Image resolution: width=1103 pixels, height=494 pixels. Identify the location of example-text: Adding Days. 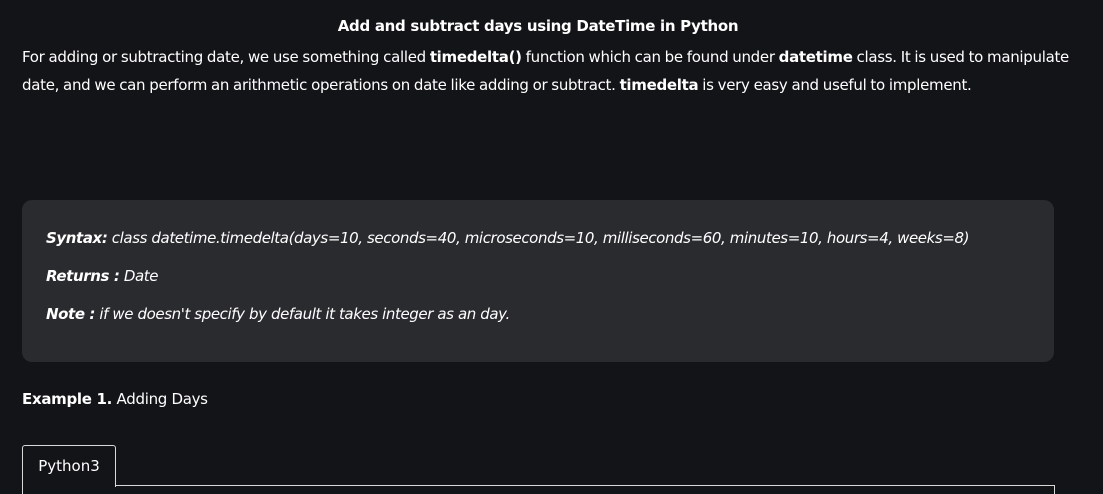
(160, 399).